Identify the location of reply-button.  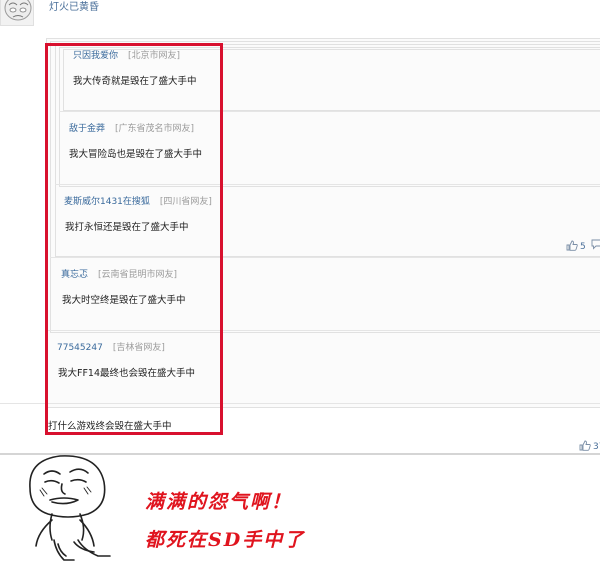
(595, 245).